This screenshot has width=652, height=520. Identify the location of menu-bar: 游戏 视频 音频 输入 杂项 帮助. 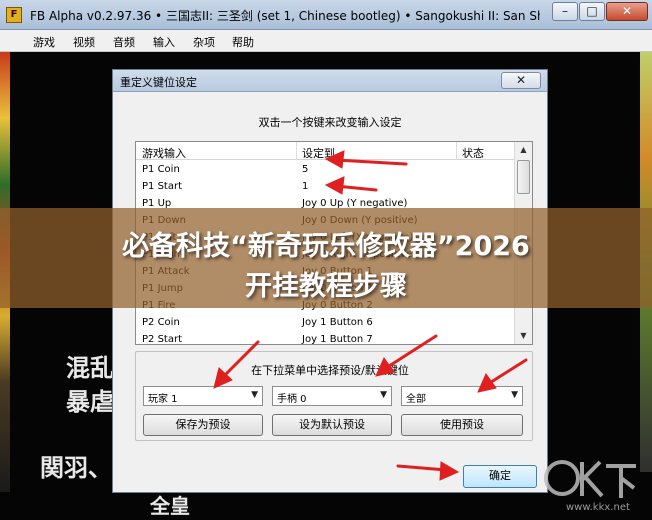
(326, 41).